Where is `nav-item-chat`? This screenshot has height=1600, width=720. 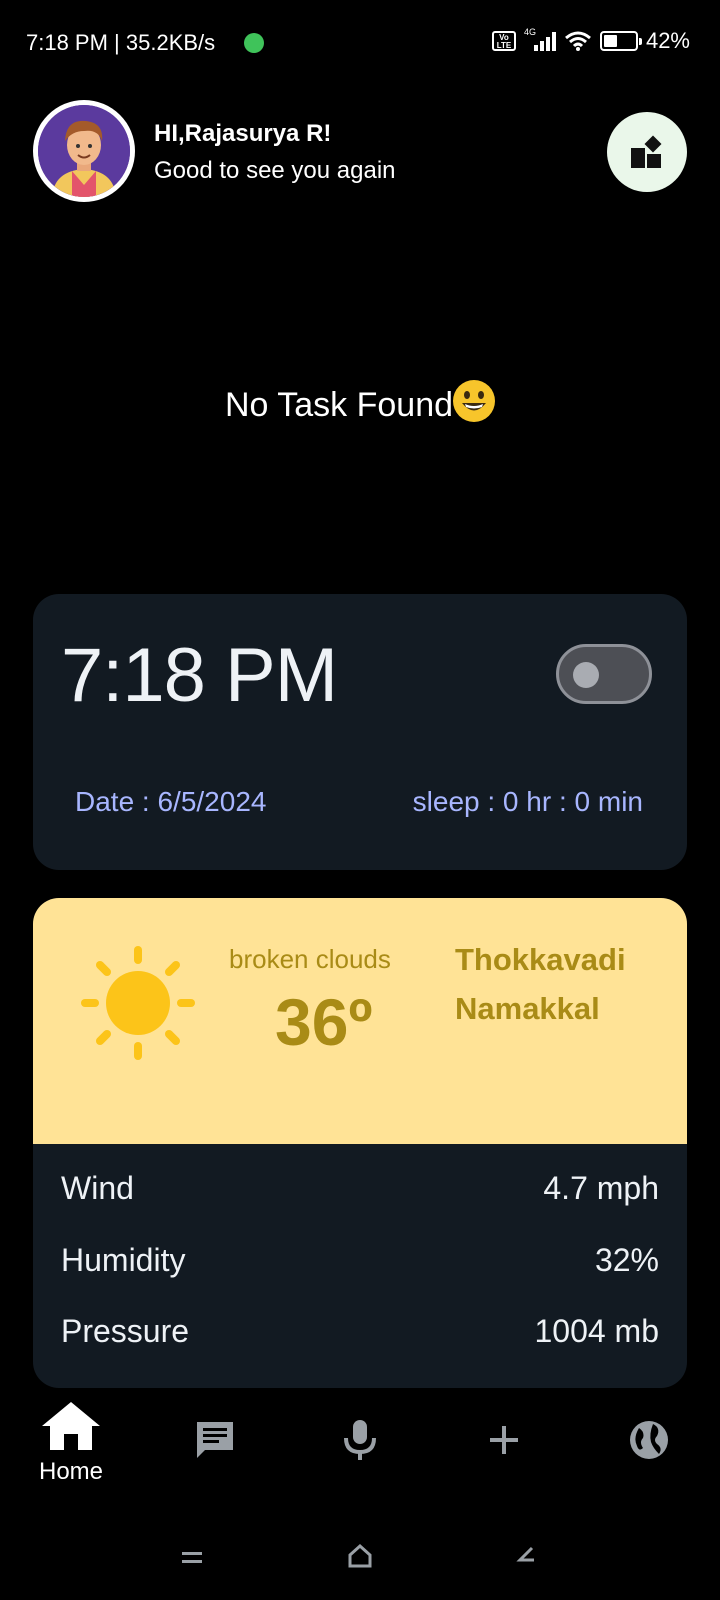 nav-item-chat is located at coordinates (215, 1455).